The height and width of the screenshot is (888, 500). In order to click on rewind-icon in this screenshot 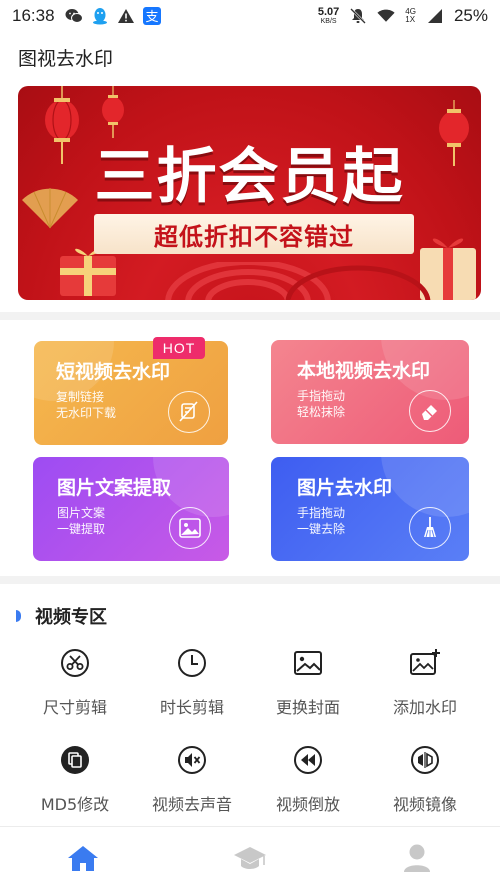, I will do `click(308, 760)`.